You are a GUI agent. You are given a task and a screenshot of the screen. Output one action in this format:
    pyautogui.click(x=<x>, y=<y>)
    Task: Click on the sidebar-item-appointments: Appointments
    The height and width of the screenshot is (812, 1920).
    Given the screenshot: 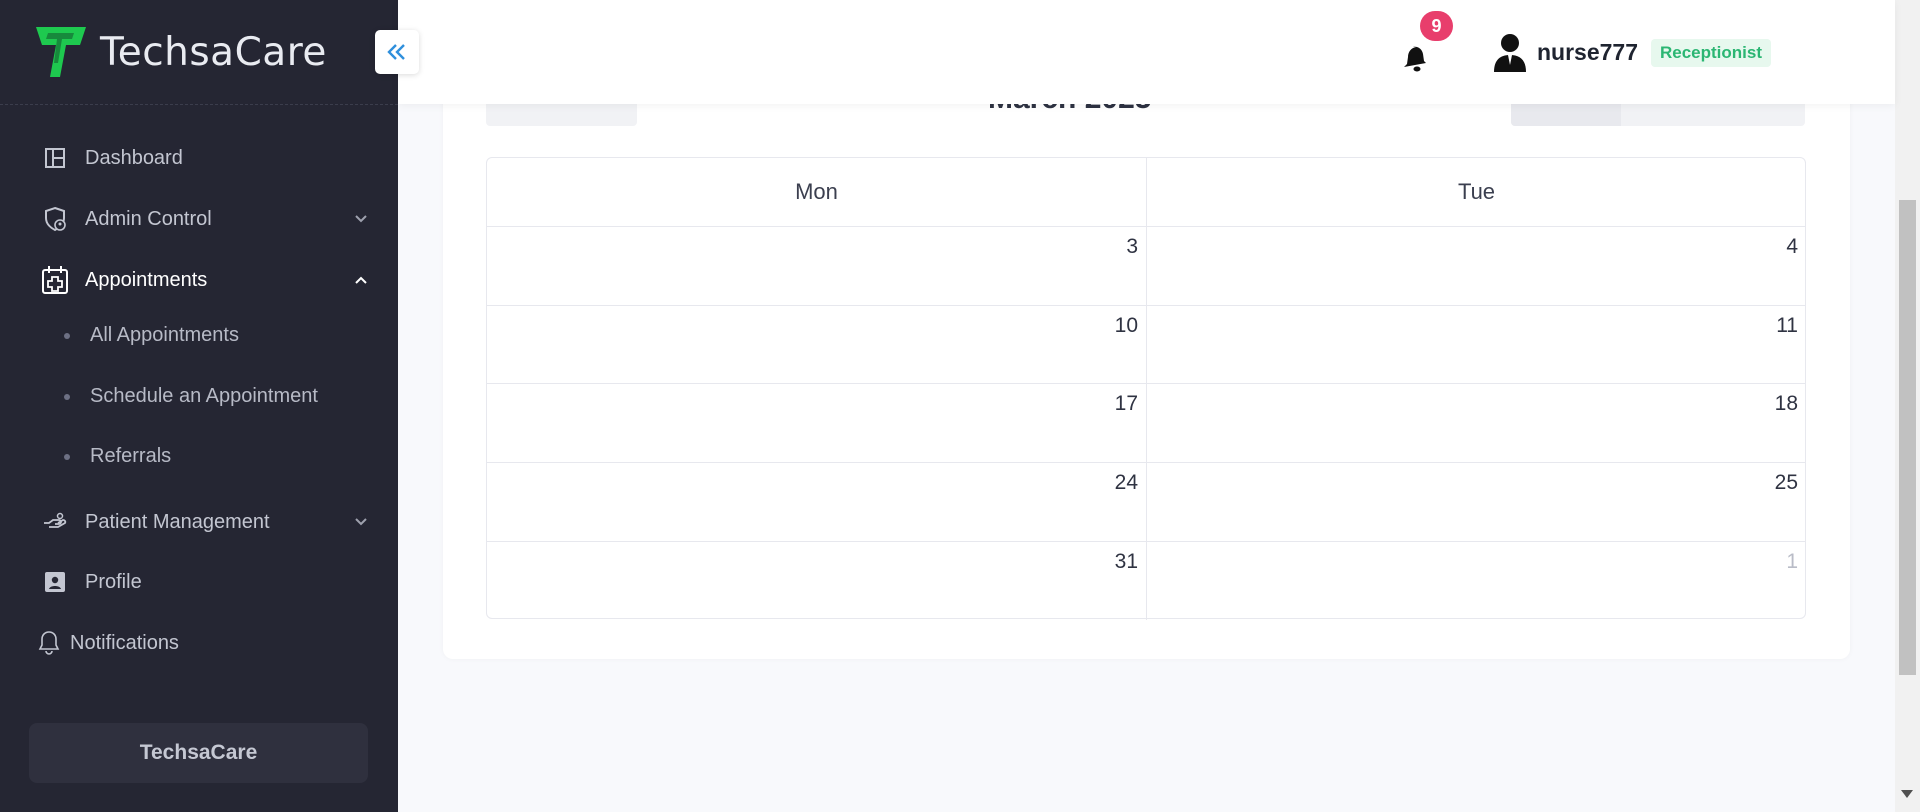 What is the action you would take?
    pyautogui.click(x=205, y=280)
    